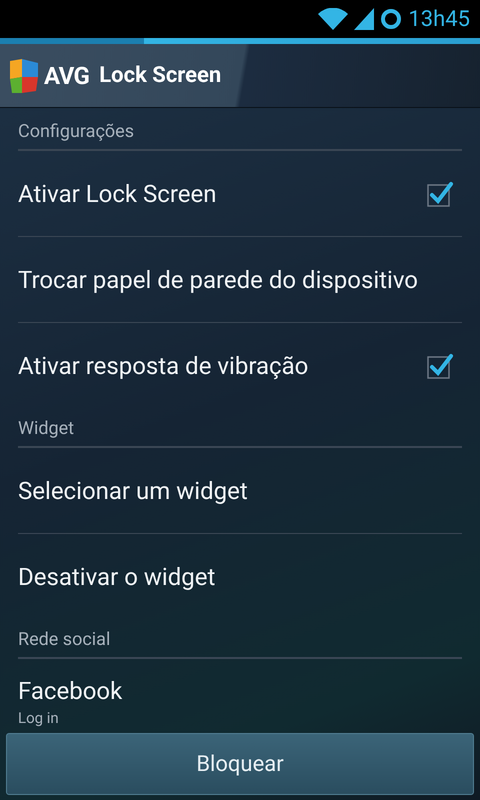  Describe the element at coordinates (39, 718) in the screenshot. I see `item-summary: Log in` at that location.